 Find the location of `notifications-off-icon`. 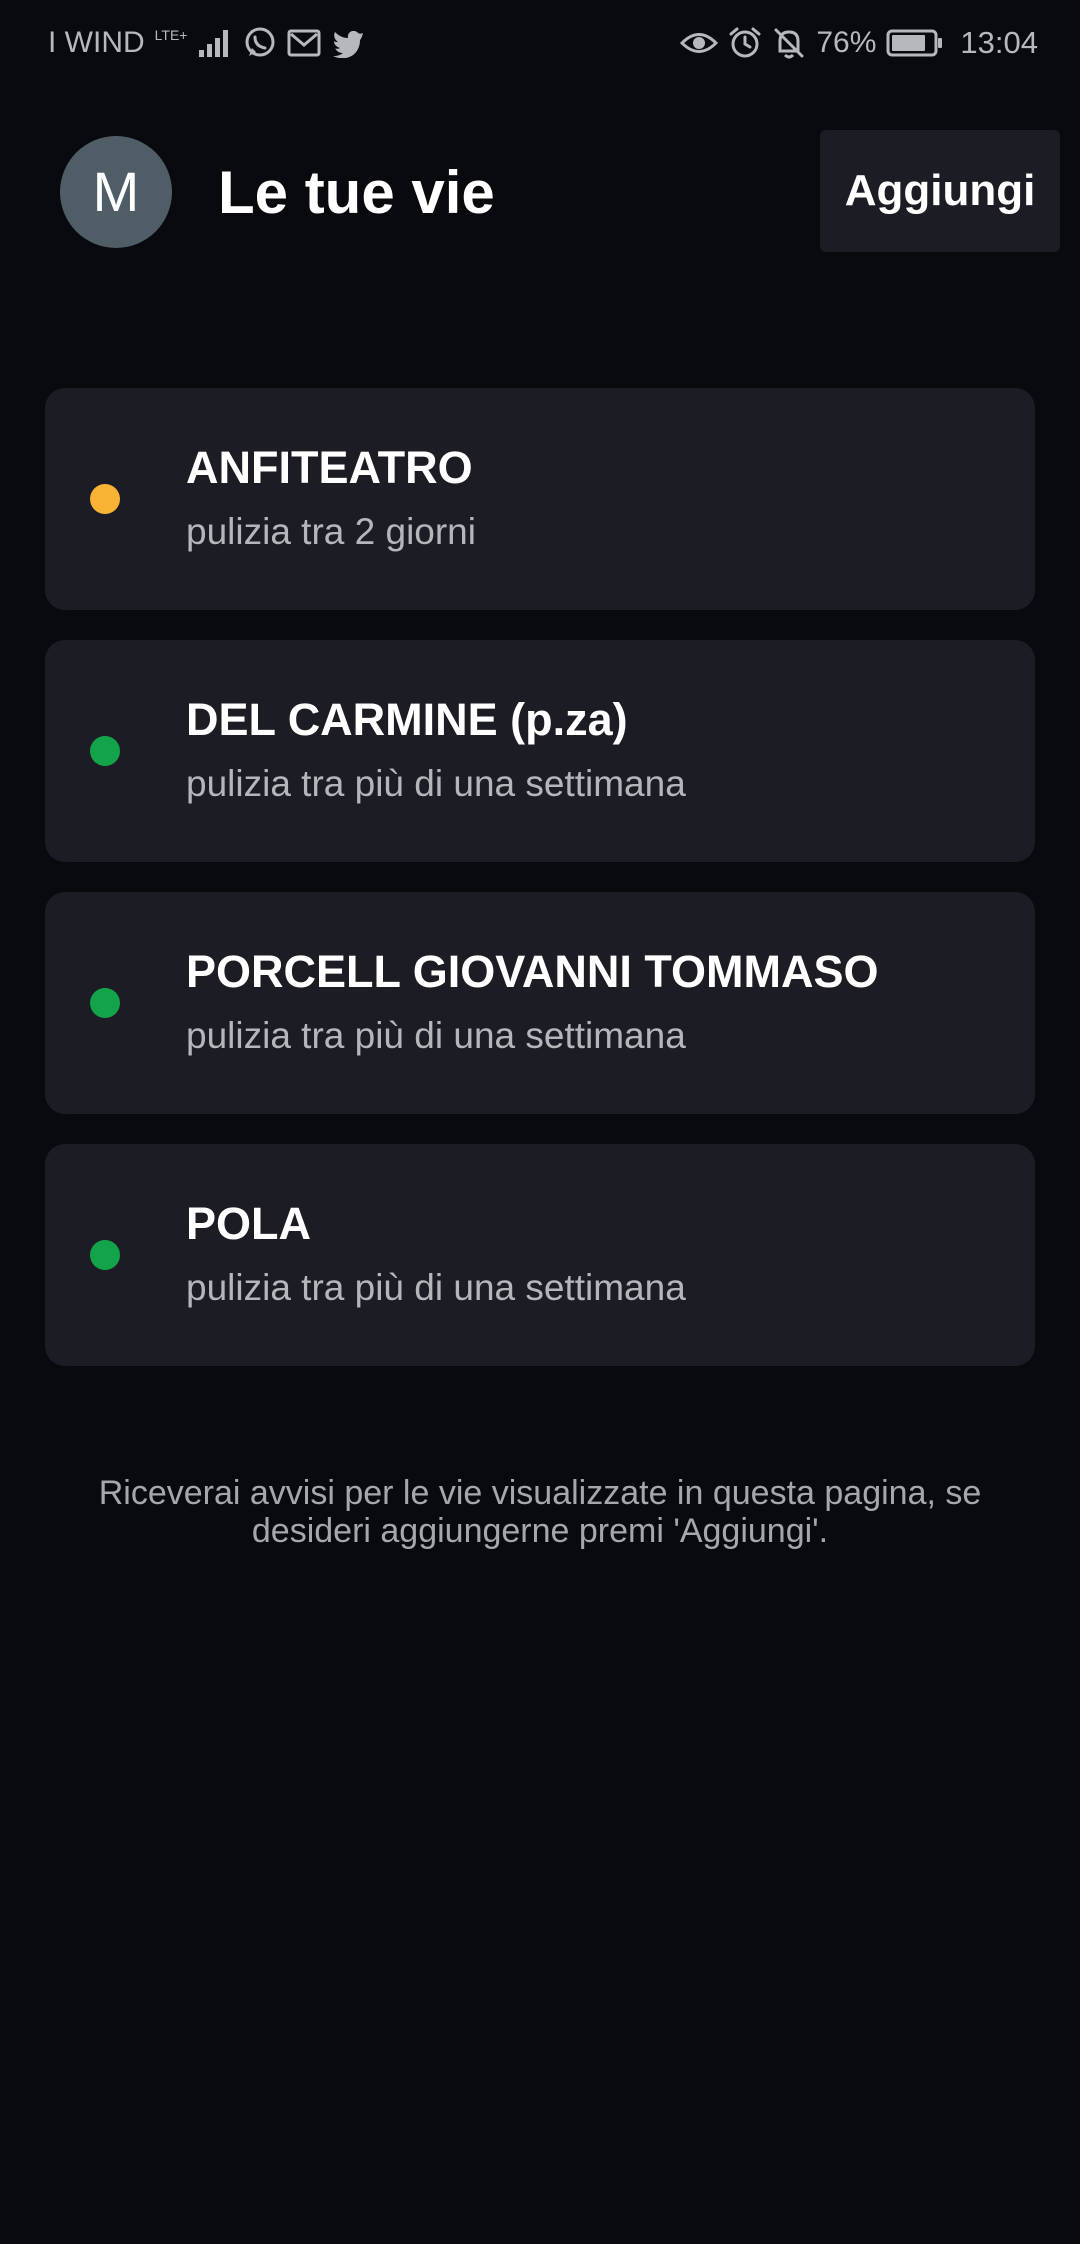

notifications-off-icon is located at coordinates (789, 43).